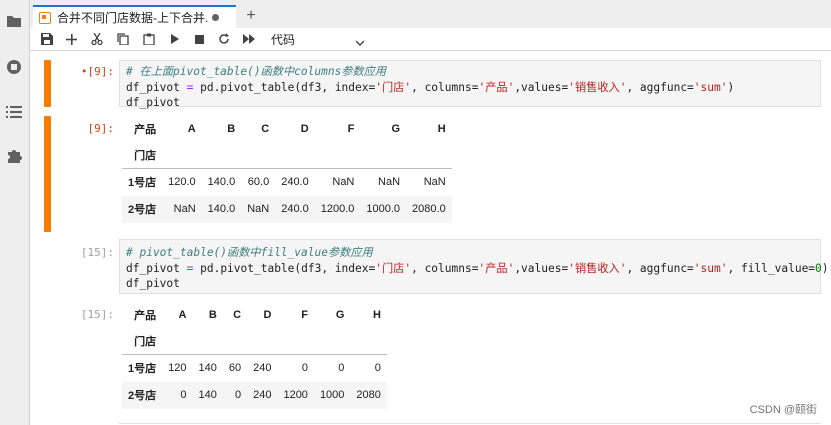 This screenshot has width=831, height=425. Describe the element at coordinates (101, 128) in the screenshot. I see `output-prompt: [9]:` at that location.